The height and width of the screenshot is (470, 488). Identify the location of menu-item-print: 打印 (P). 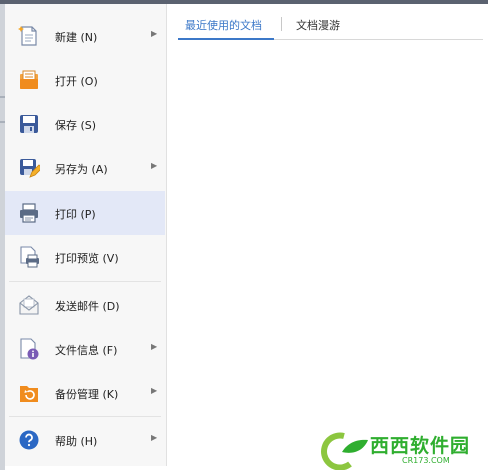
(85, 213).